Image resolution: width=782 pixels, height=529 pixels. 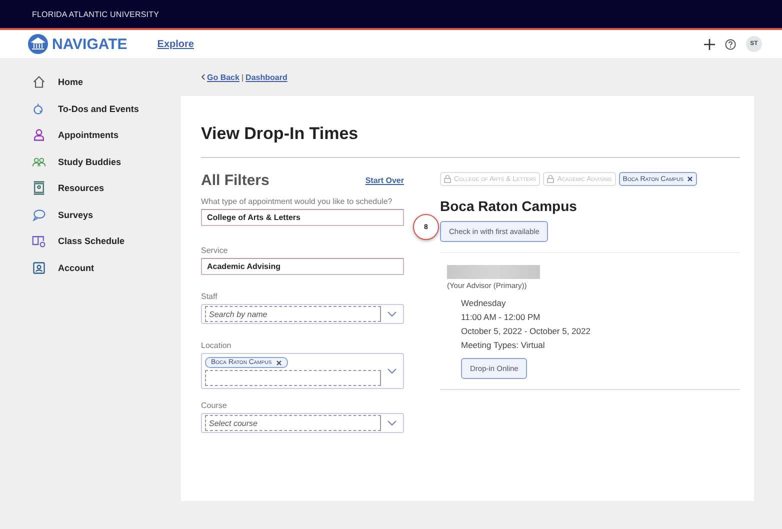 What do you see at coordinates (509, 206) in the screenshot?
I see `location-heading: Boca Raton Campus` at bounding box center [509, 206].